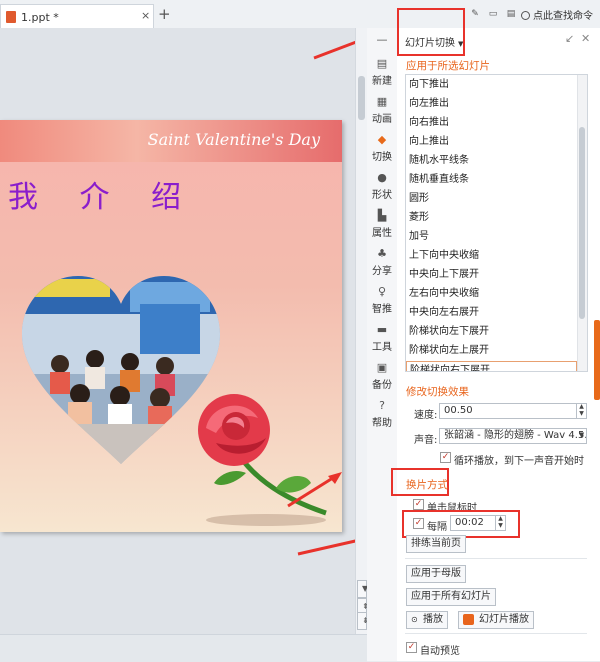 This screenshot has height=662, width=600. I want to click on list-scrollbar, so click(582, 223).